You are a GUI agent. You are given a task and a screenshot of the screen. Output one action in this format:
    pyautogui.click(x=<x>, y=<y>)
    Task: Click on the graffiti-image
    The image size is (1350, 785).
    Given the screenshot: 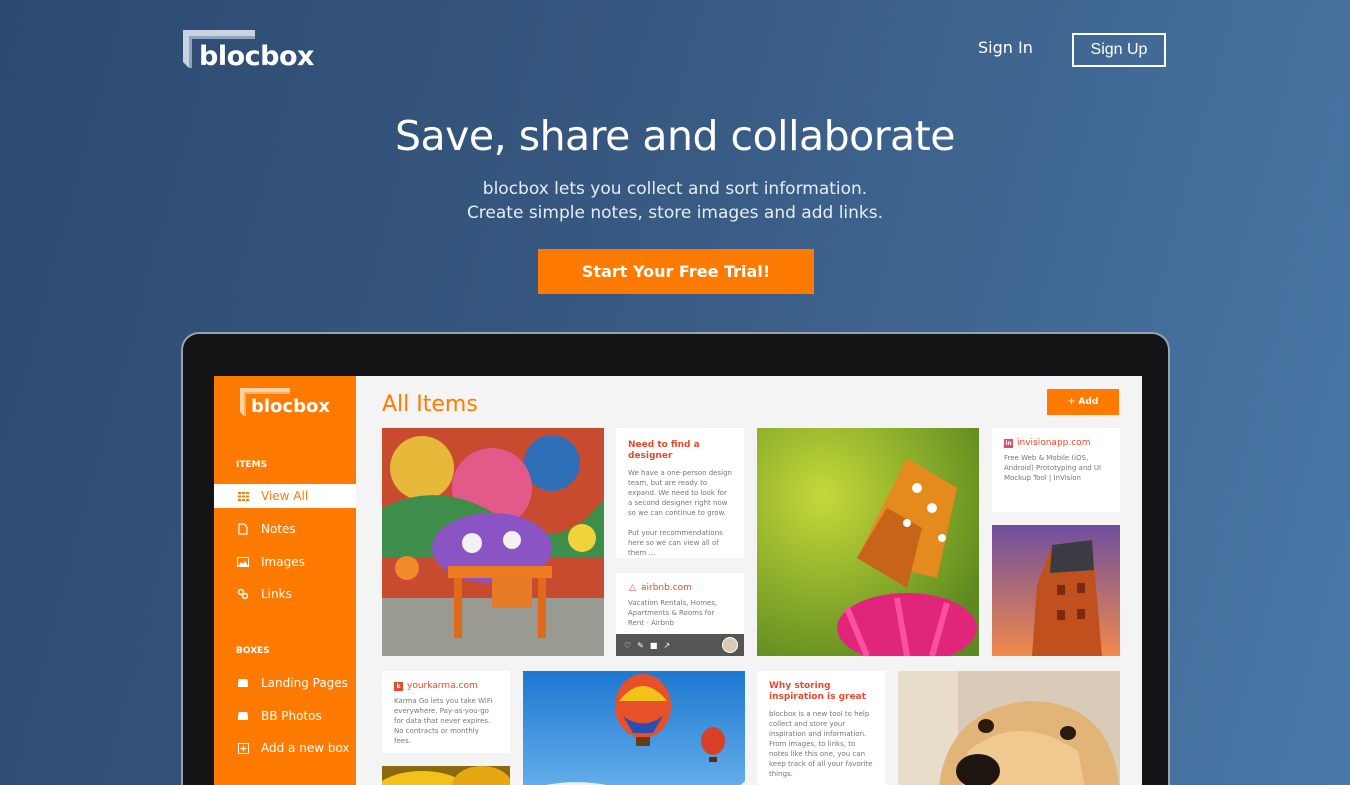 What is the action you would take?
    pyautogui.click(x=493, y=542)
    